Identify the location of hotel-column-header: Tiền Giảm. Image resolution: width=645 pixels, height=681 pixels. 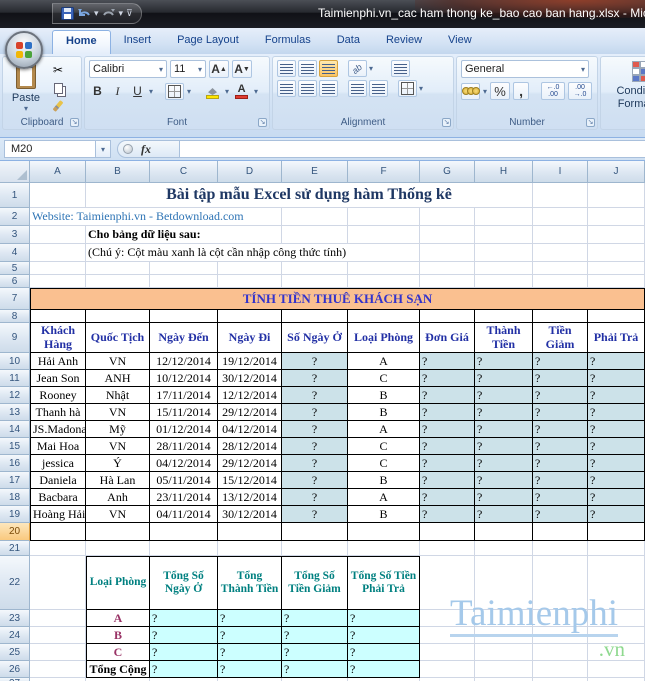
(560, 338).